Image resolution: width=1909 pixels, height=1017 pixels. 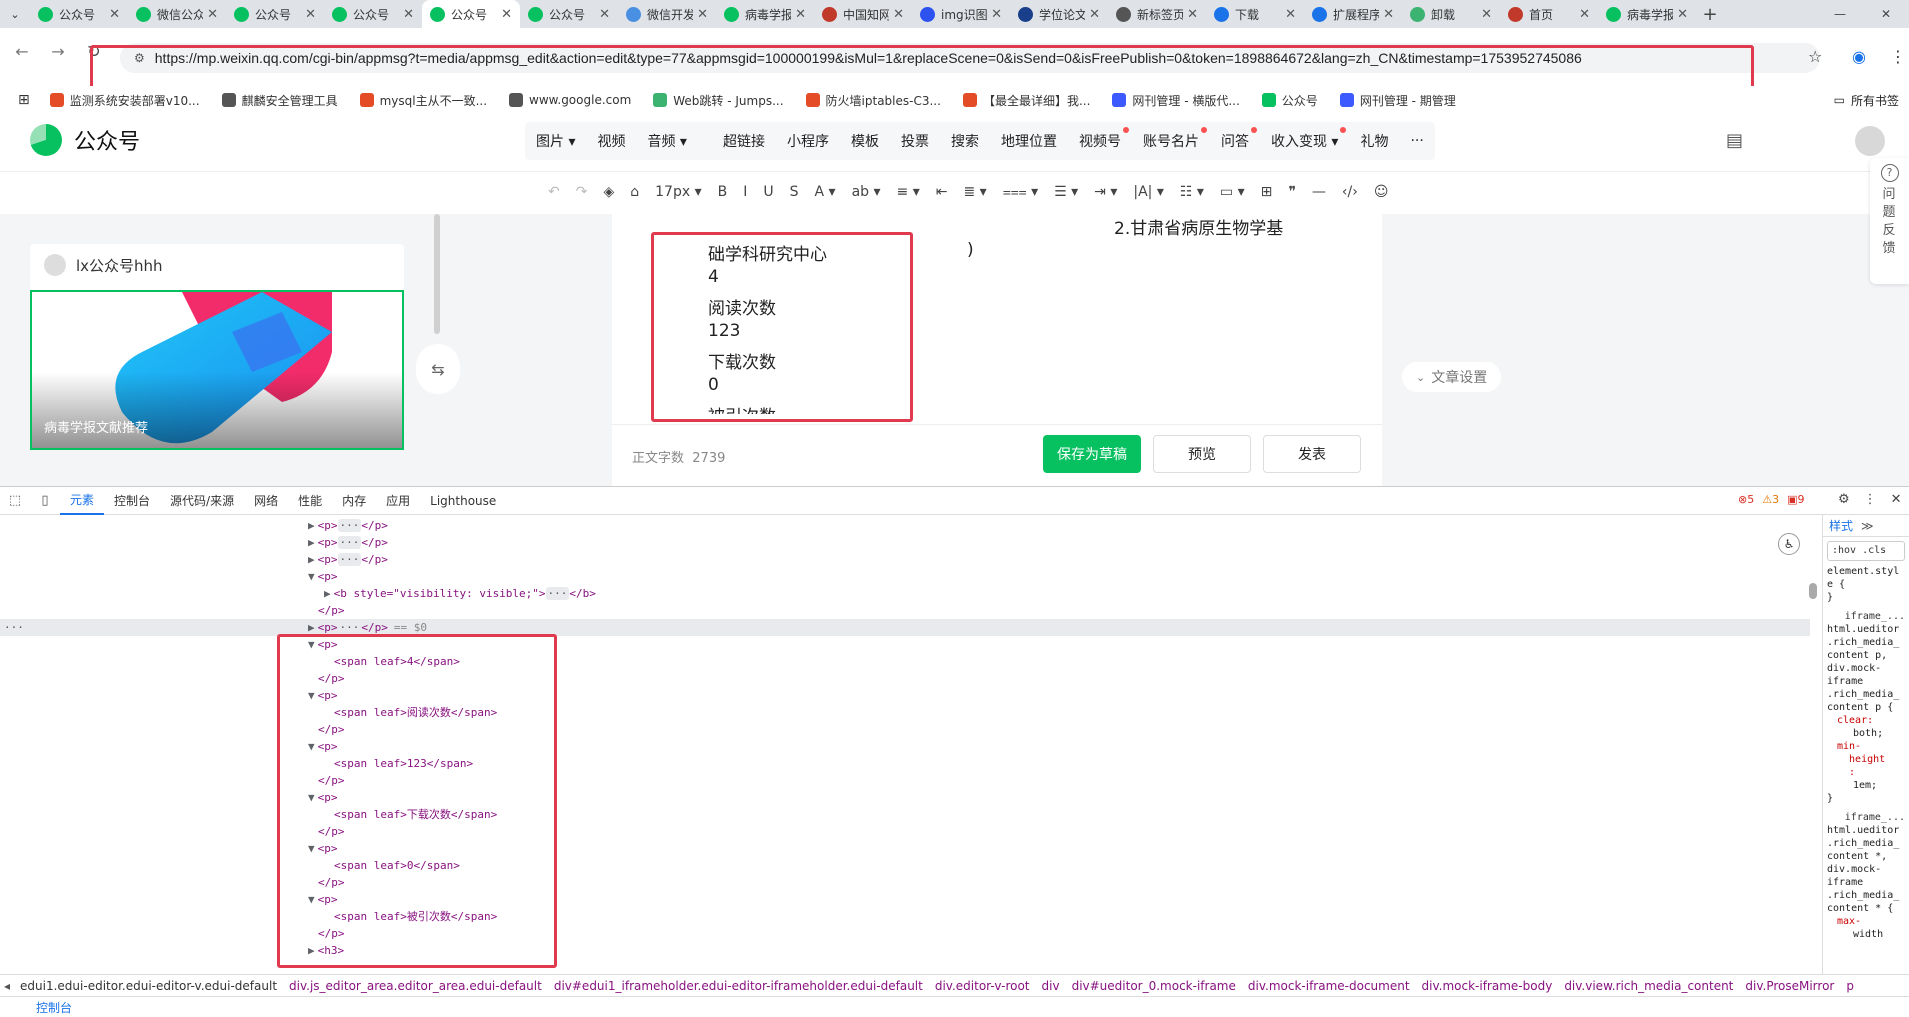 What do you see at coordinates (1813, 748) in the screenshot?
I see `dom-scrollbar` at bounding box center [1813, 748].